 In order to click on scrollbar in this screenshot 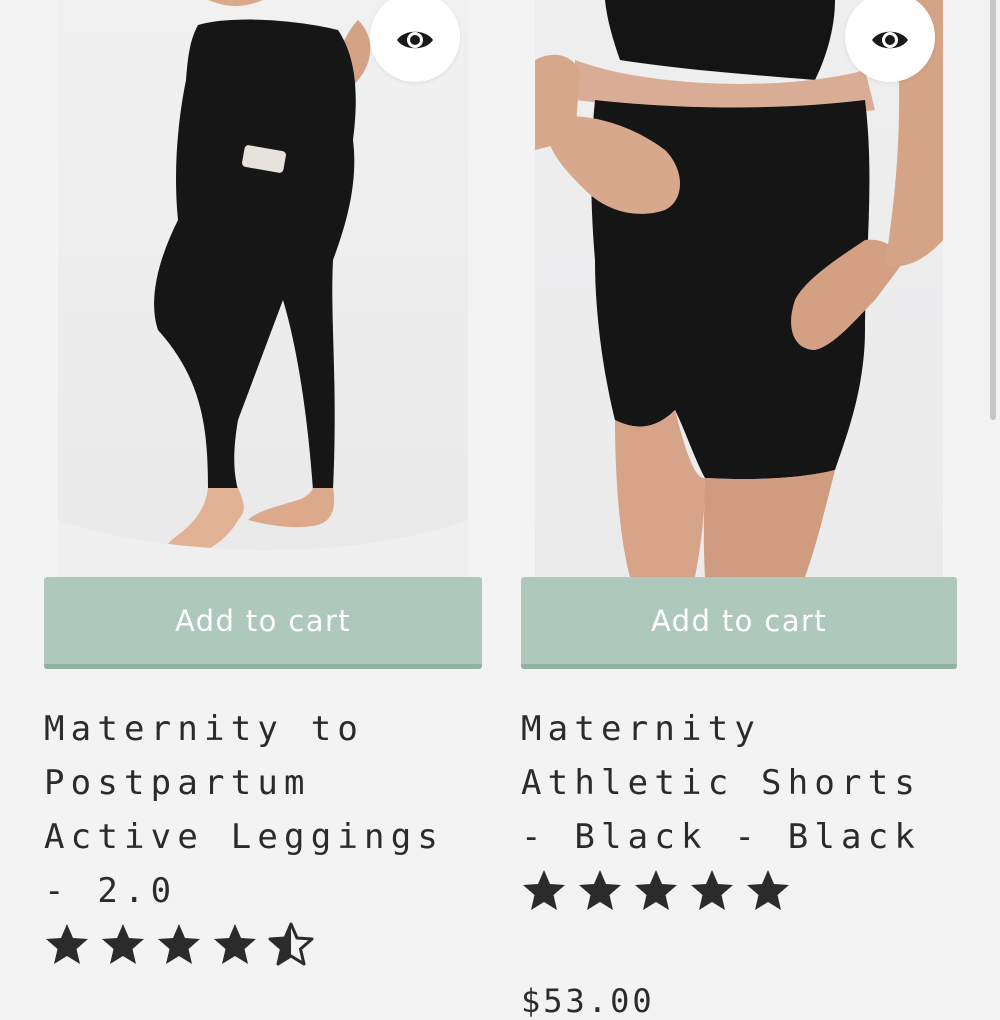, I will do `click(993, 210)`.